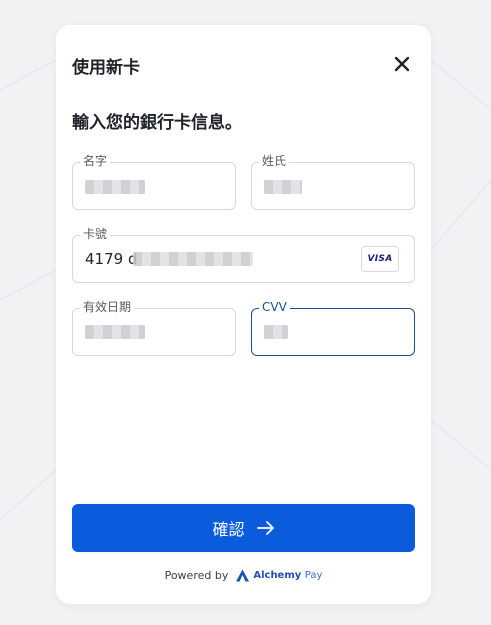  I want to click on close-button, so click(402, 64).